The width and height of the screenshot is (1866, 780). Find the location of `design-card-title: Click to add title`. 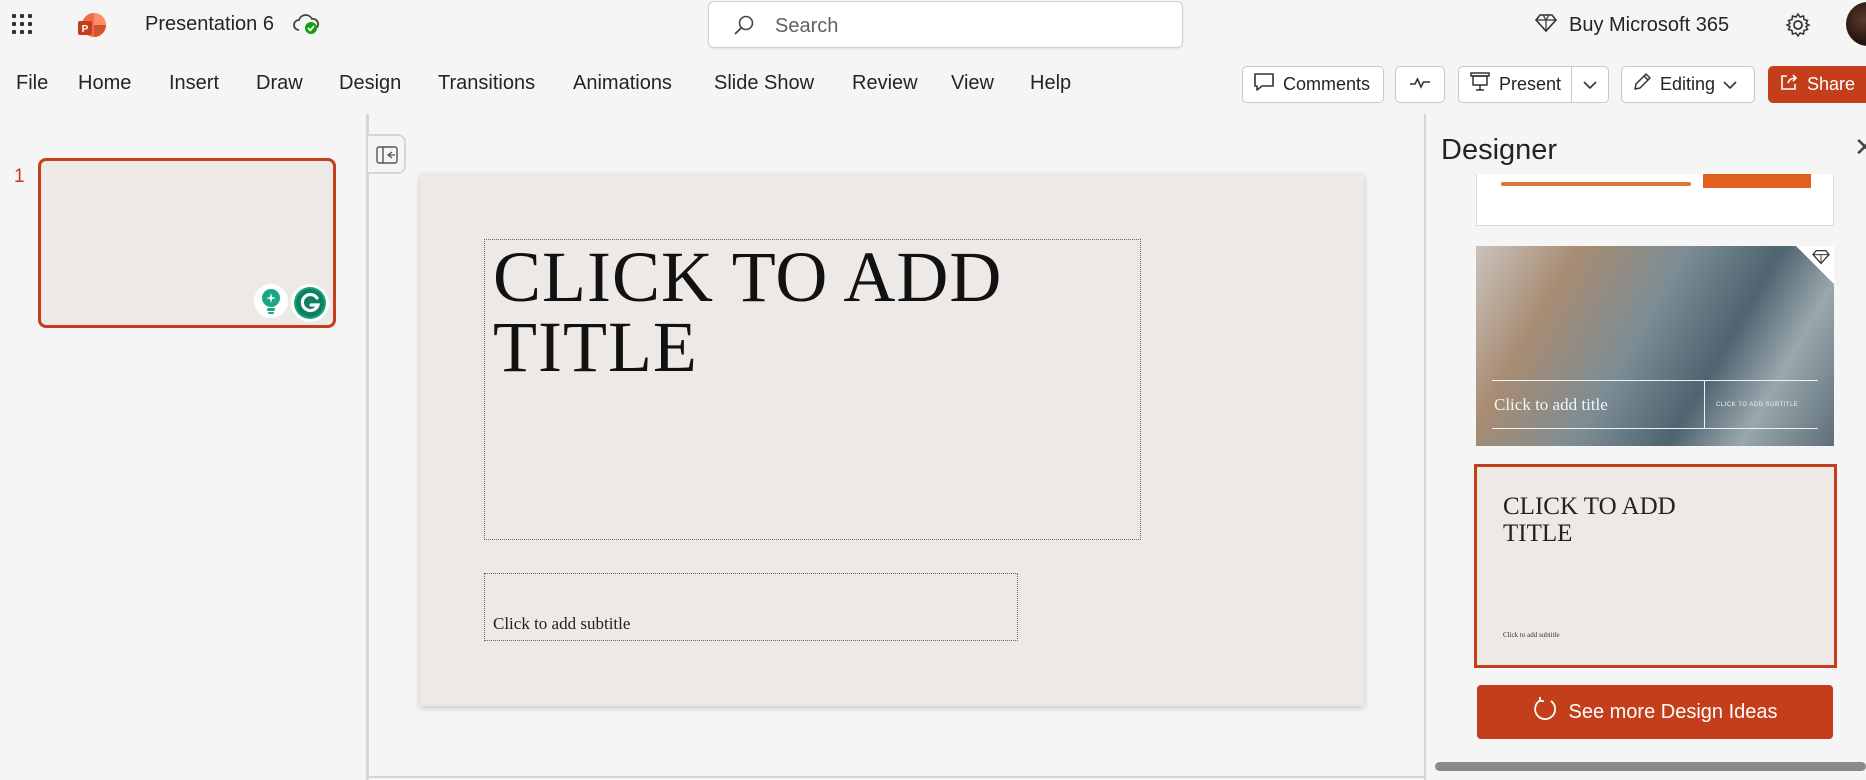

design-card-title: Click to add title is located at coordinates (1551, 404).